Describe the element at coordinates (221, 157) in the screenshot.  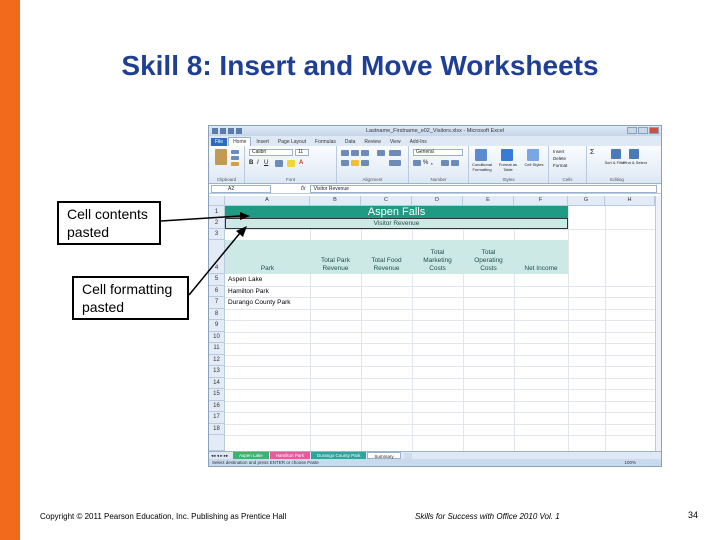
I see `paste-icon` at that location.